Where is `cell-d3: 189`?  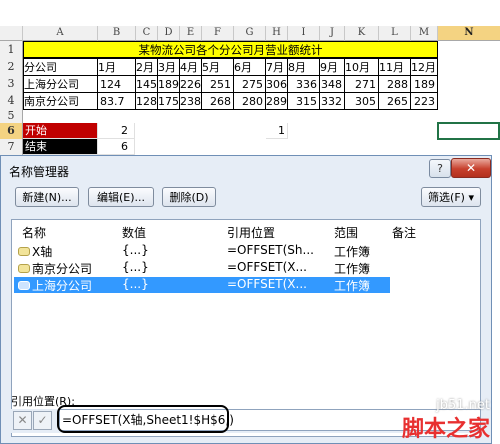
cell-d3: 189 is located at coordinates (168, 84).